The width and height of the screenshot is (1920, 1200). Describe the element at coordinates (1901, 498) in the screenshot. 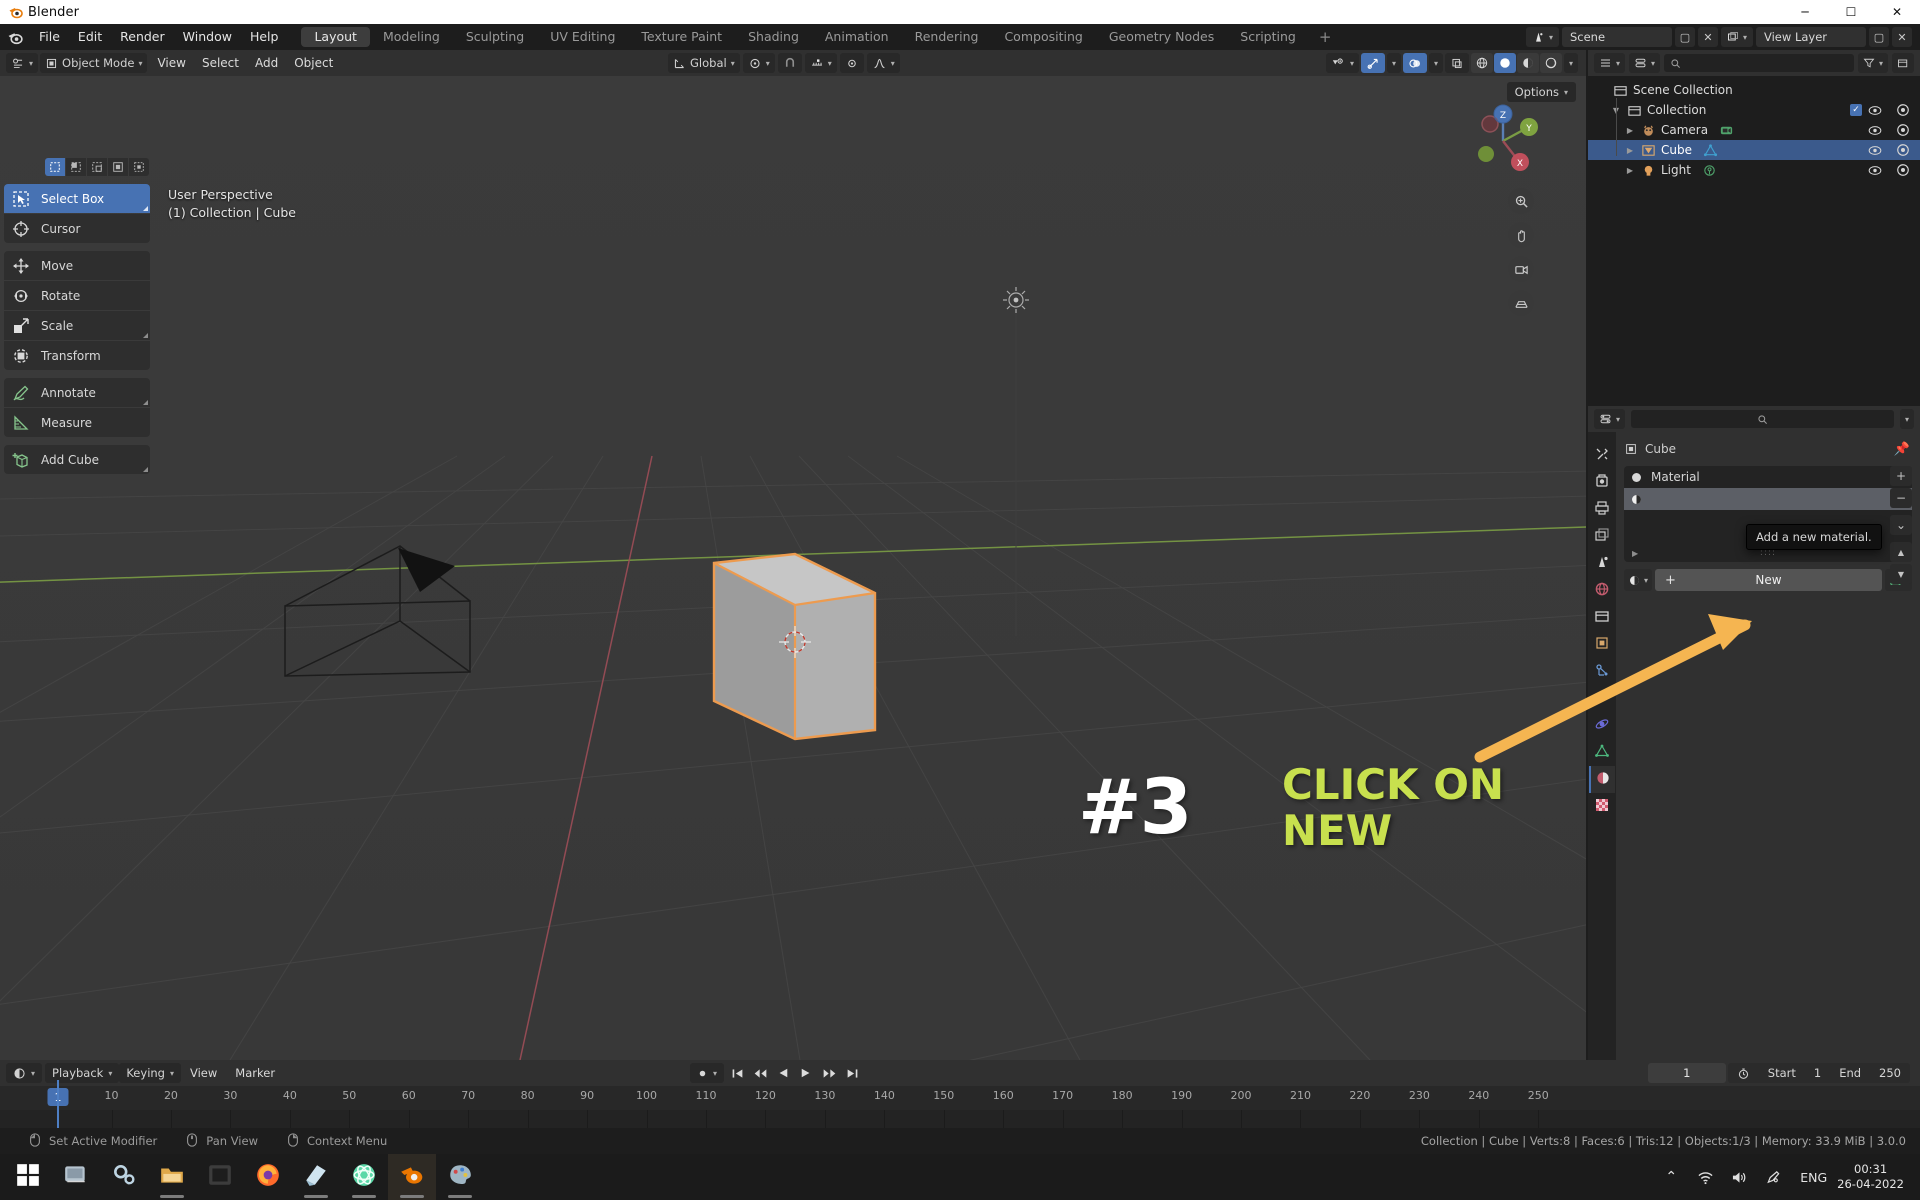

I see `remove-material-slot-button: −` at that location.